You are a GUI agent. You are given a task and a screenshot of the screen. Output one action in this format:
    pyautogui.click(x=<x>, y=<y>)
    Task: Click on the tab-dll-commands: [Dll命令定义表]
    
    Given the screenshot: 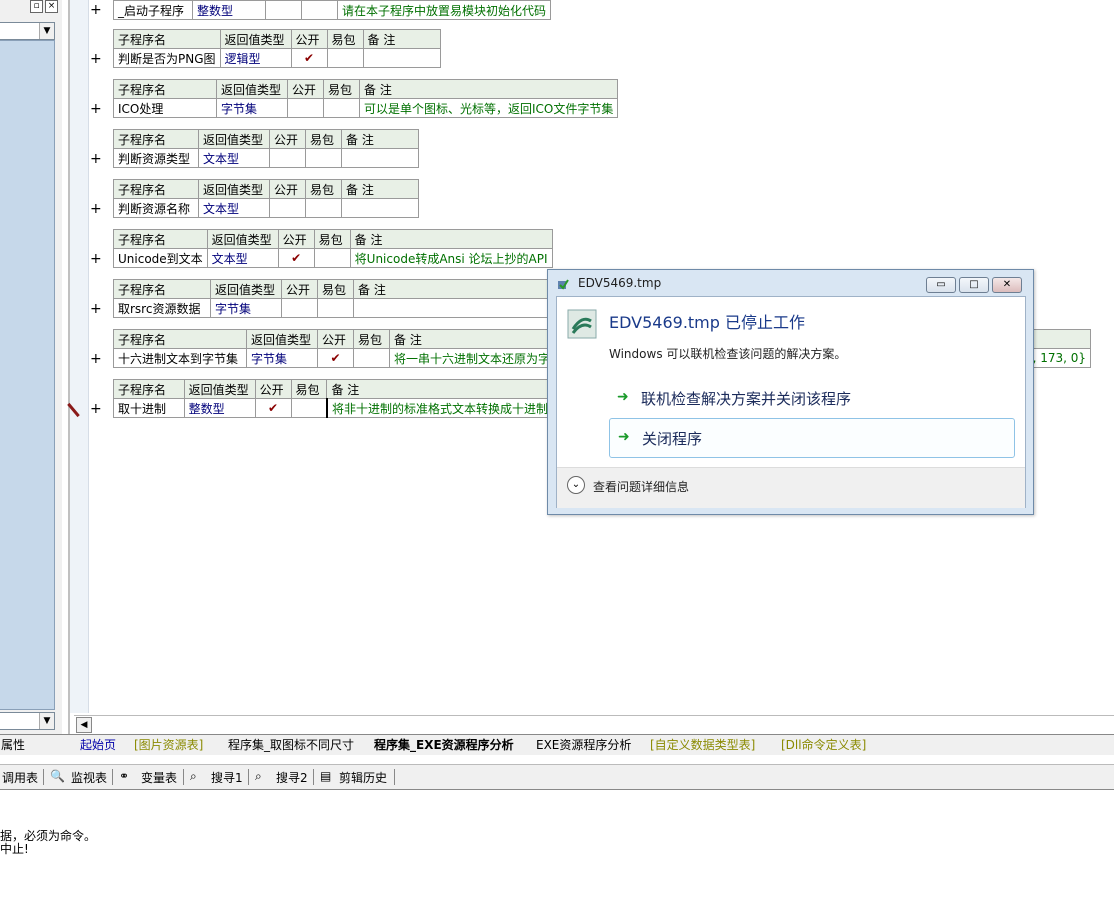 What is the action you would take?
    pyautogui.click(x=823, y=745)
    